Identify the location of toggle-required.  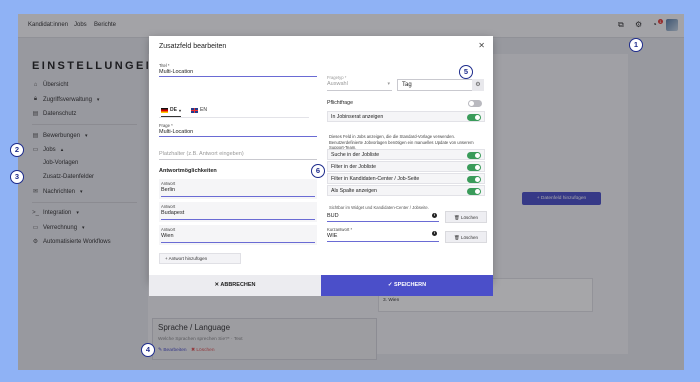
(475, 103).